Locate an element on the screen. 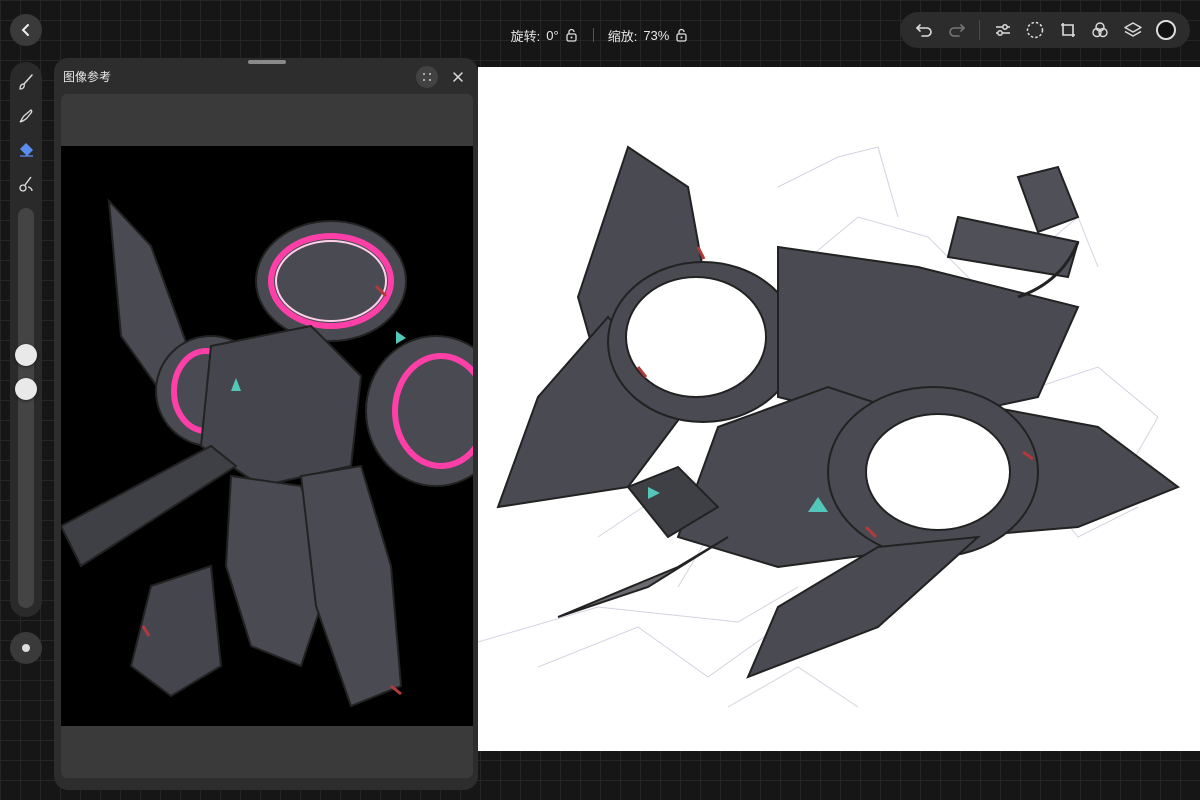 Image resolution: width=1200 pixels, height=800 pixels. blend-tool is located at coordinates (26, 184).